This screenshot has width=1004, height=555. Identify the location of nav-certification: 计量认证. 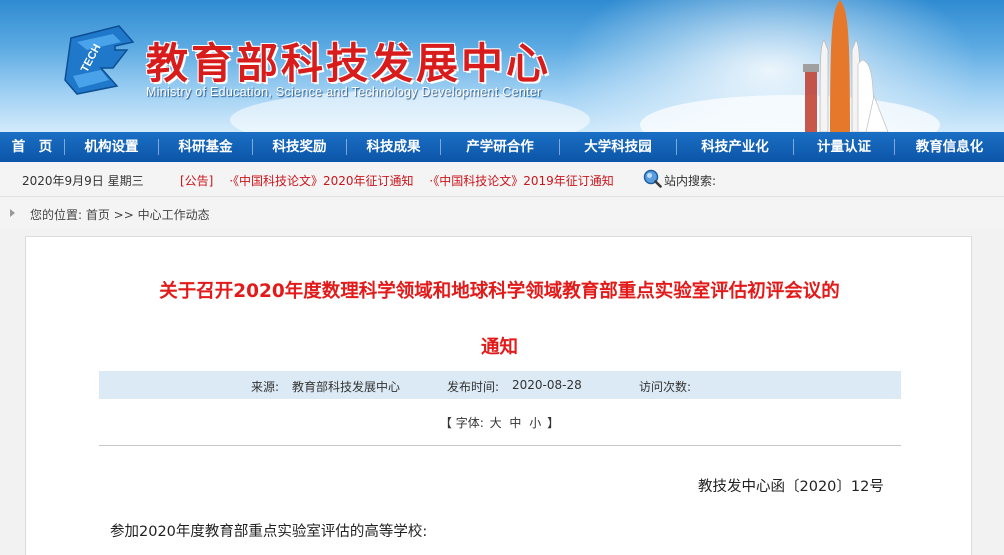
(844, 147).